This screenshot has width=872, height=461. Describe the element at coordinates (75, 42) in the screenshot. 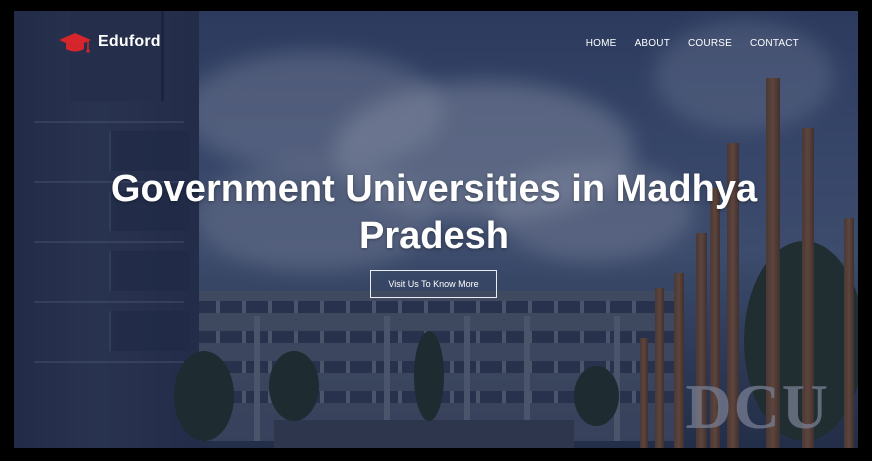

I see `graduation-cap-icon` at that location.